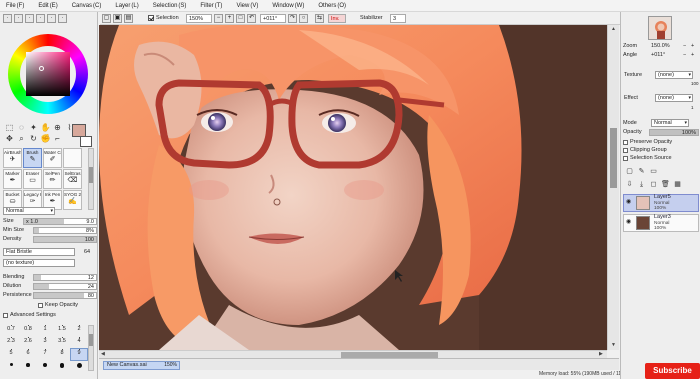 The height and width of the screenshot is (379, 700). What do you see at coordinates (674, 132) in the screenshot?
I see `layer-opacity-slider: 100%` at bounding box center [674, 132].